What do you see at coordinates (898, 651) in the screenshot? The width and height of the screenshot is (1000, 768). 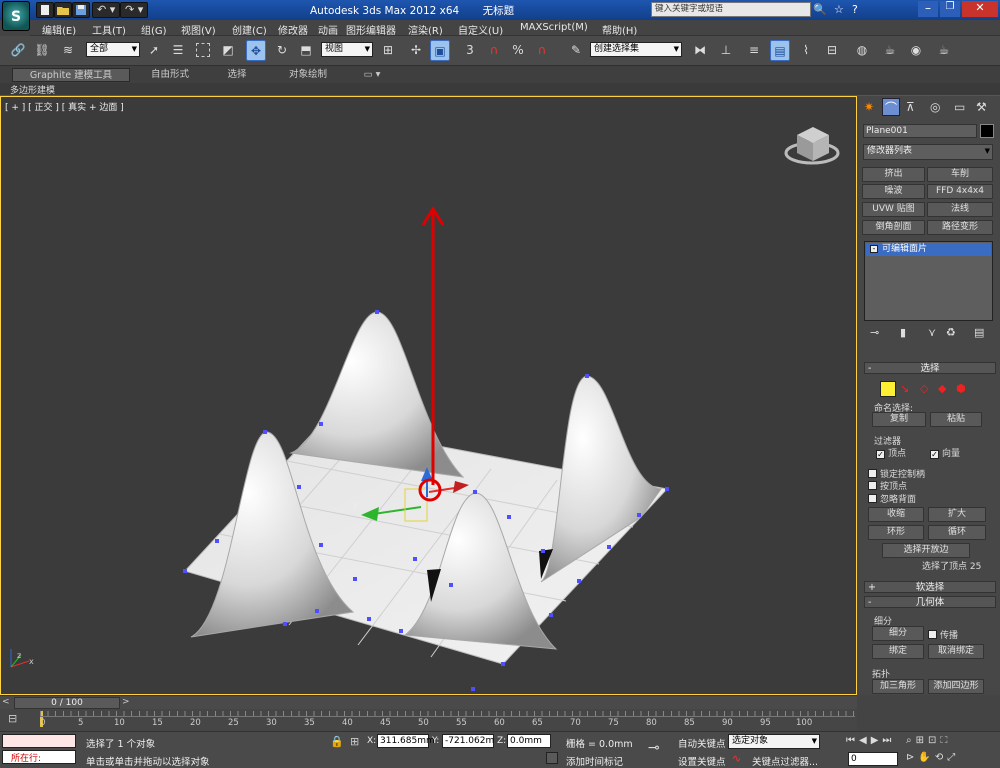 I see `bind-button: 绑定` at bounding box center [898, 651].